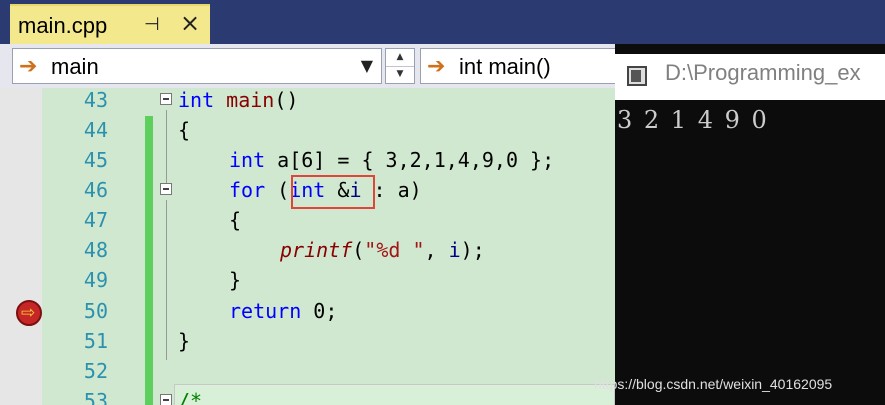  What do you see at coordinates (238, 100) in the screenshot?
I see `code-text: int main()` at bounding box center [238, 100].